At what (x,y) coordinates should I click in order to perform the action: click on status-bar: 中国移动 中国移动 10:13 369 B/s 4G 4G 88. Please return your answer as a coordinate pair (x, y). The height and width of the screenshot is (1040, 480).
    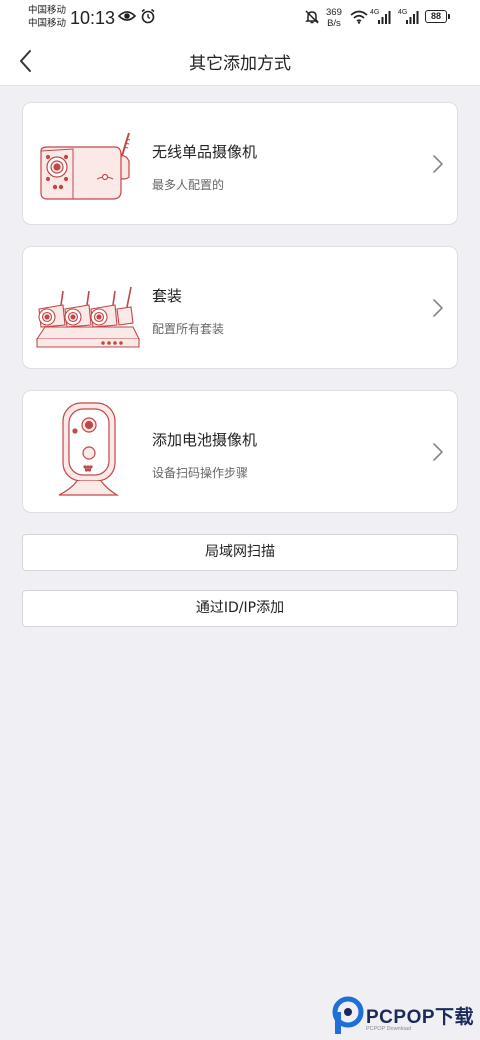
    Looking at the image, I should click on (240, 18).